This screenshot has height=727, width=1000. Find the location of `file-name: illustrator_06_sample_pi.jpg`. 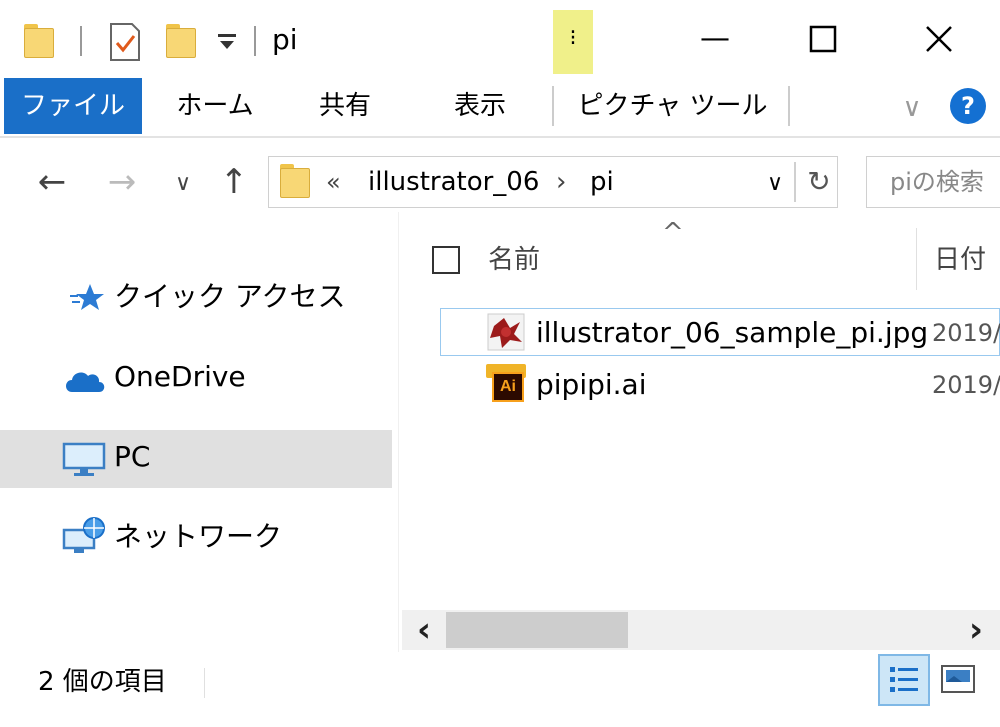

file-name: illustrator_06_sample_pi.jpg is located at coordinates (732, 333).